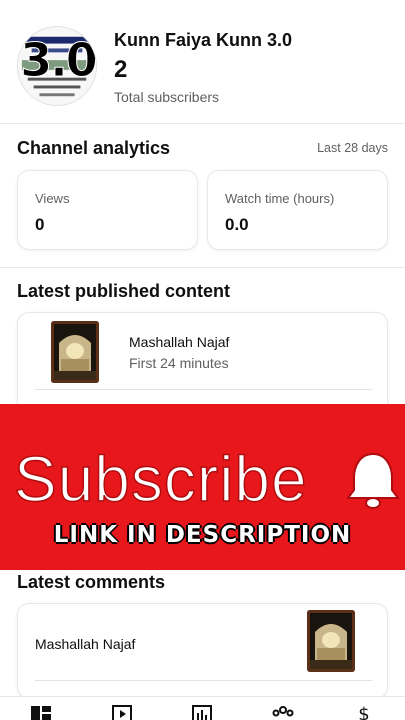  I want to click on link-in-description-text: LINK IN DESCRIPTION, so click(202, 535).